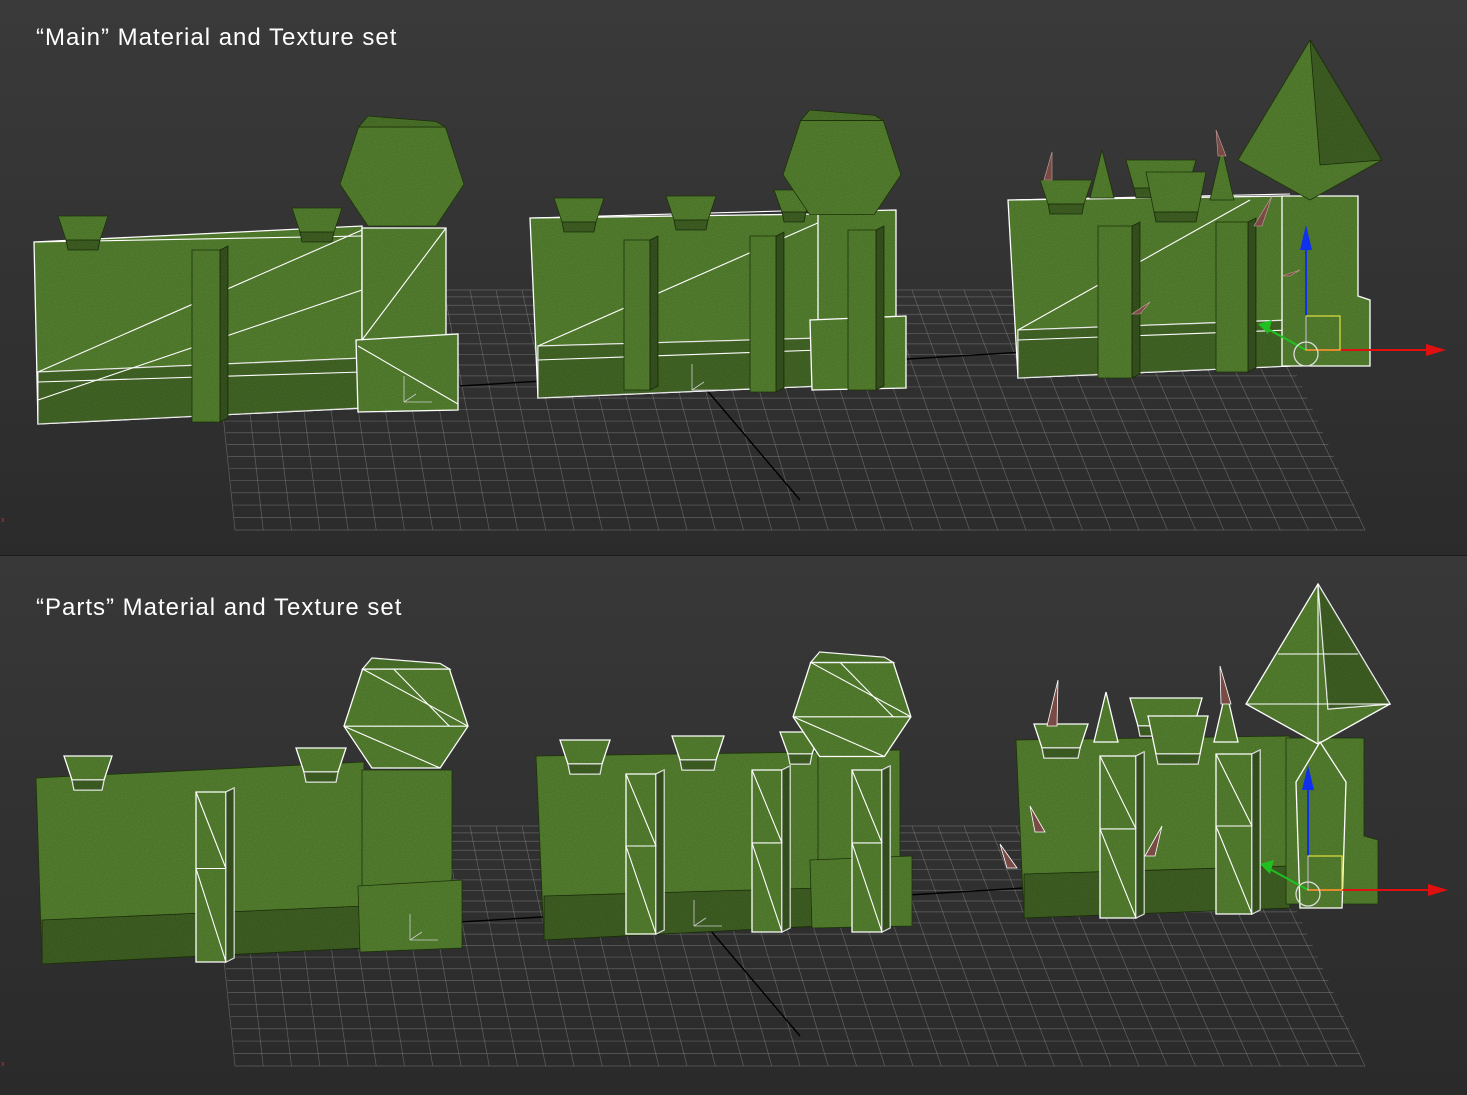 The height and width of the screenshot is (1095, 1467). Describe the element at coordinates (219, 607) in the screenshot. I see `viewport-title: “Parts” Material and Texture set` at that location.